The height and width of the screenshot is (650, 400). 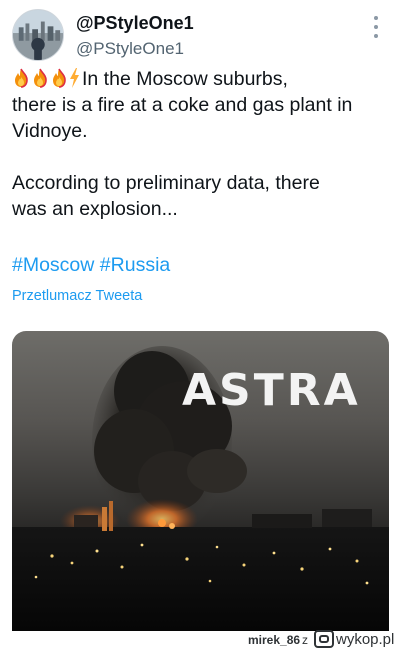 I want to click on more-vertical-icon, so click(x=376, y=27).